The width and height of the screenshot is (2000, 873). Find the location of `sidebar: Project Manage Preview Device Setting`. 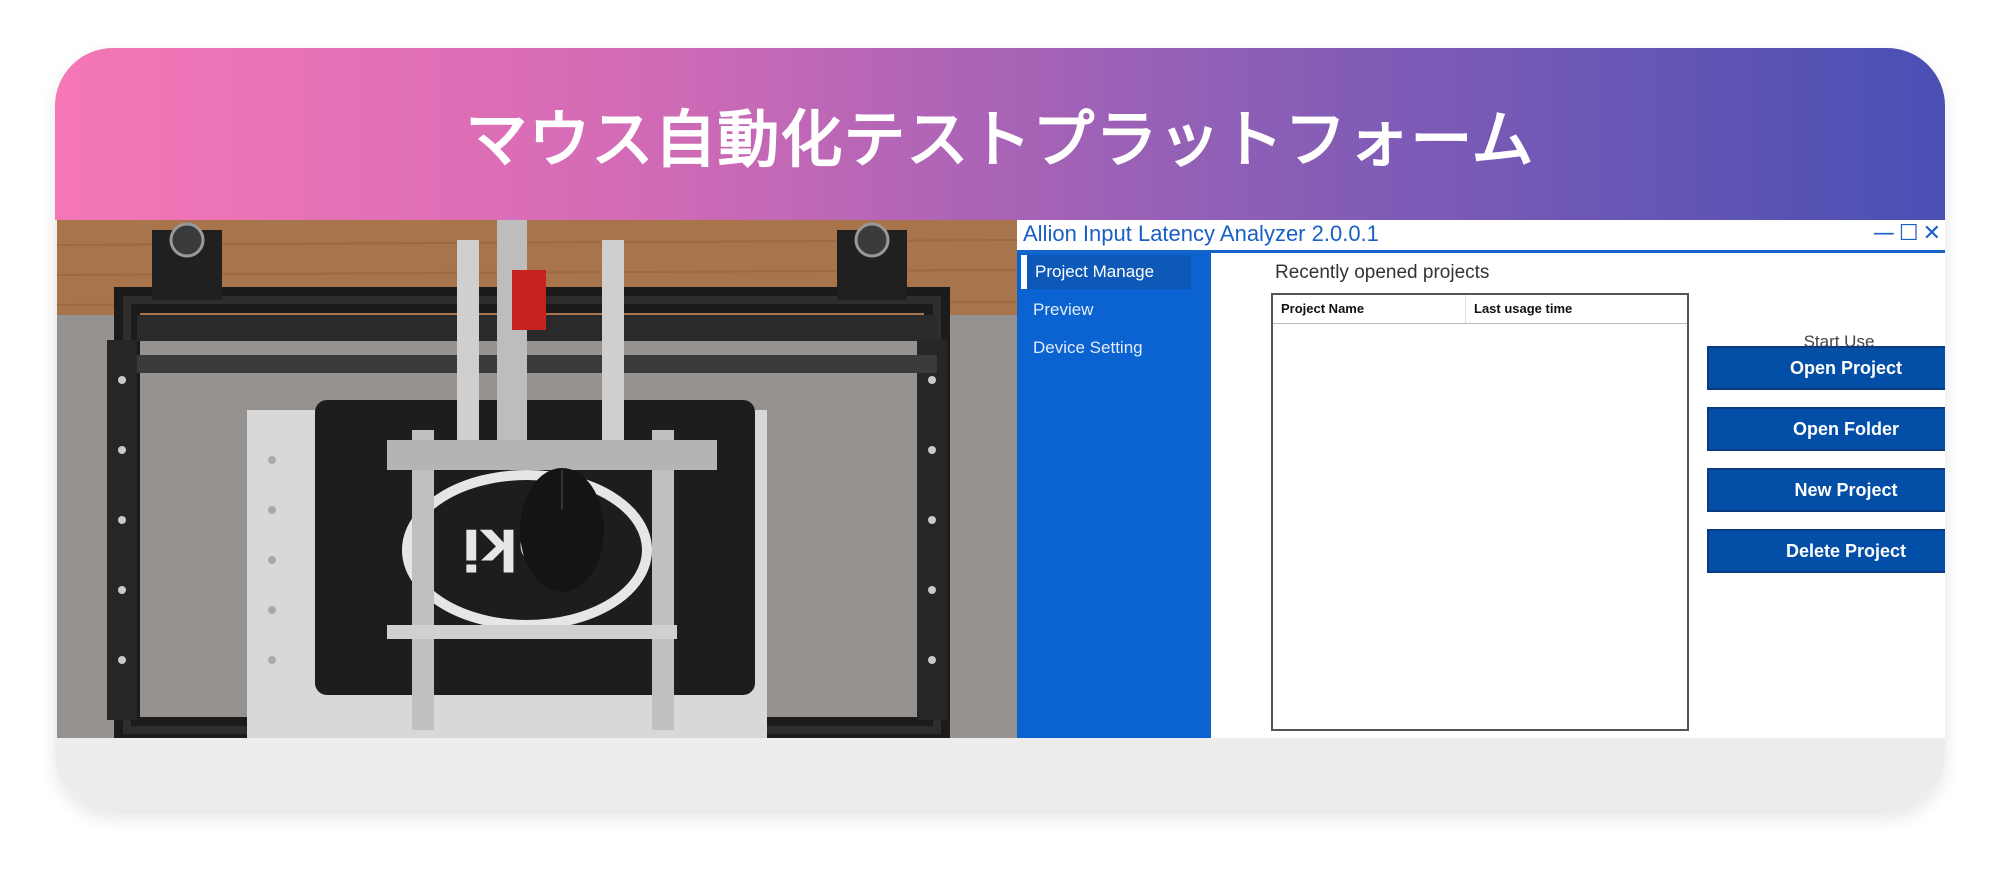

sidebar: Project Manage Preview Device Setting is located at coordinates (1114, 495).